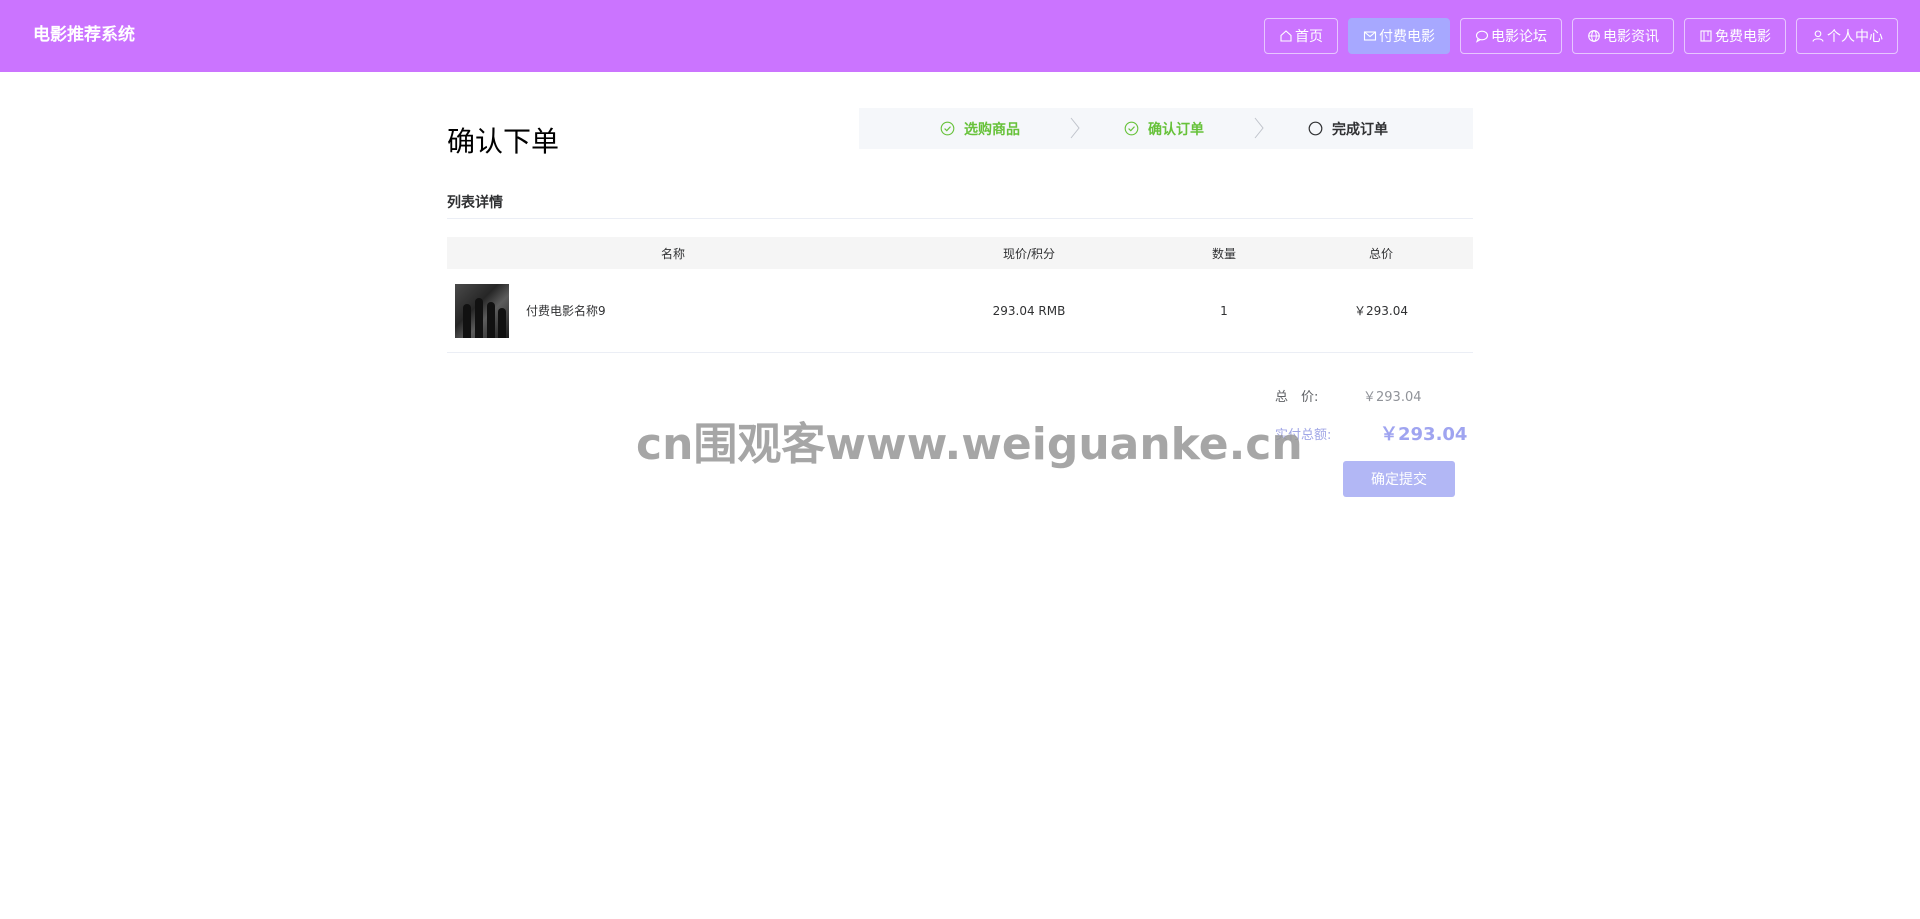 This screenshot has height=919, width=1920. I want to click on nav-free-movies: 免费电影, so click(1735, 36).